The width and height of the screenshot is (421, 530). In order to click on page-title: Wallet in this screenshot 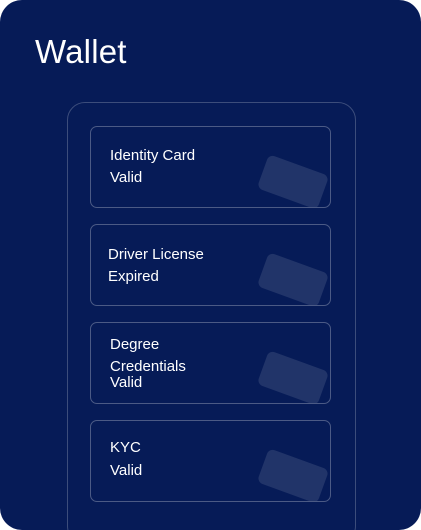, I will do `click(81, 51)`.